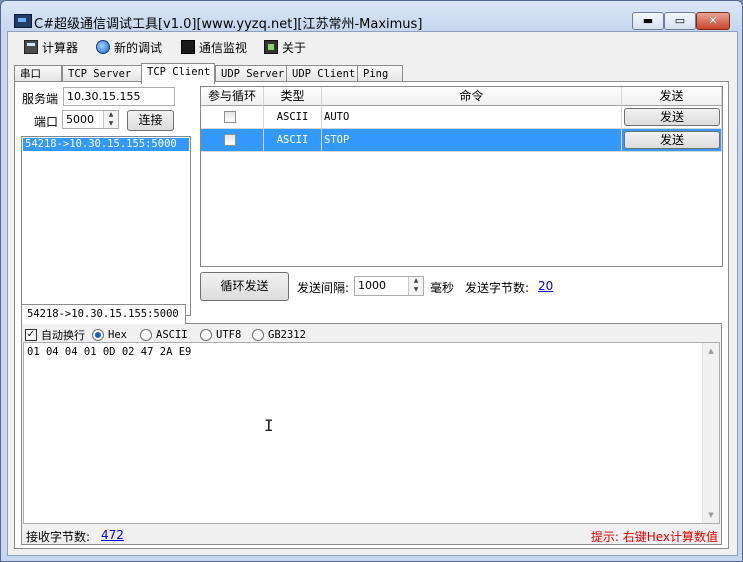  What do you see at coordinates (23, 21) in the screenshot?
I see `app-icon` at bounding box center [23, 21].